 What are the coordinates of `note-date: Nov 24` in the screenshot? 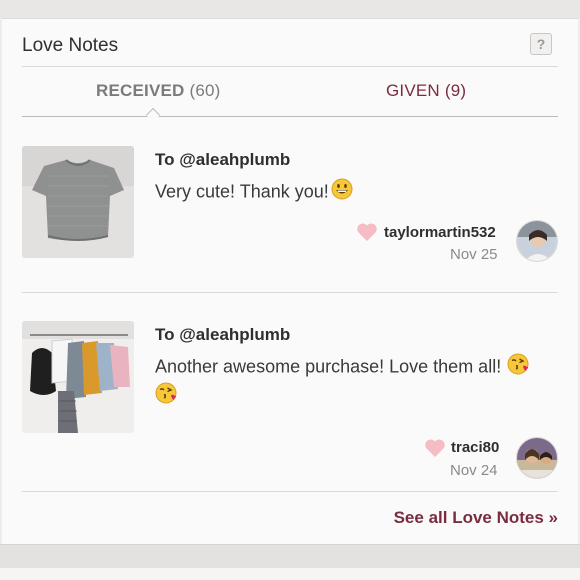 It's located at (474, 470).